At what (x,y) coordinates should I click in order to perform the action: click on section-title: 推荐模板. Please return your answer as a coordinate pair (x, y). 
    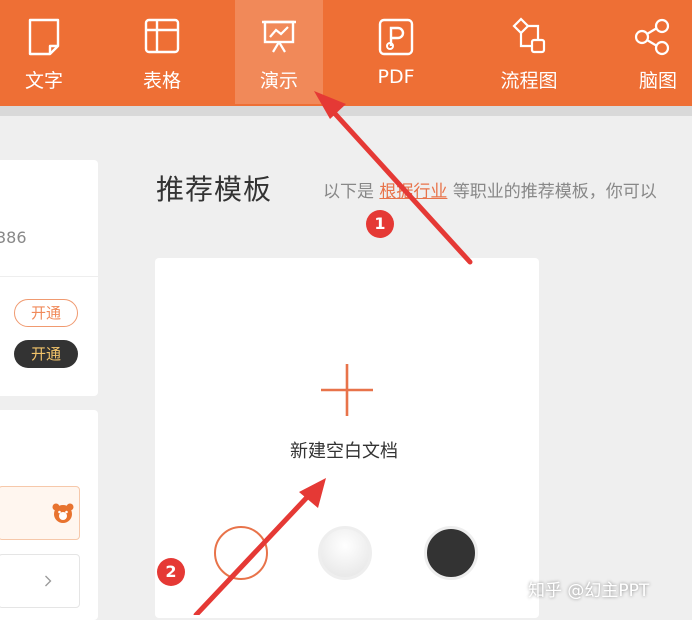
    Looking at the image, I should click on (214, 189).